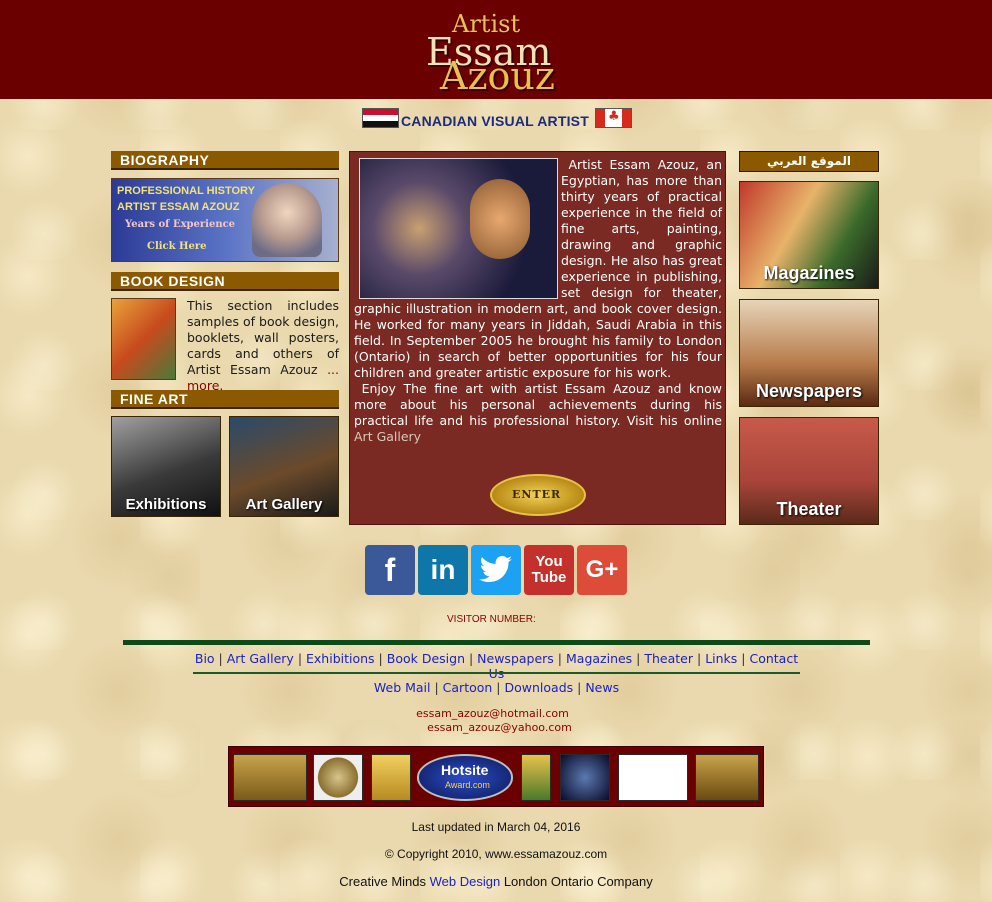 The width and height of the screenshot is (992, 902). I want to click on gold-medal-award-badge, so click(338, 777).